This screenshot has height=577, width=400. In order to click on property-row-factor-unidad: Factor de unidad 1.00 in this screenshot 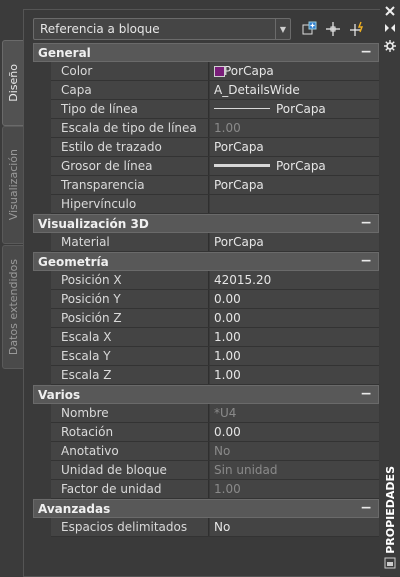, I will do `click(206, 489)`.